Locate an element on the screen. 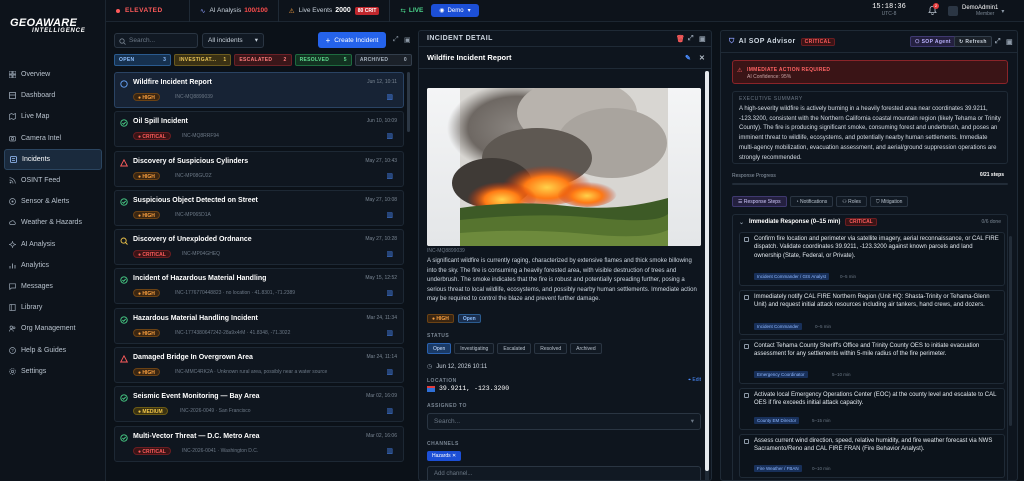 The image size is (1024, 481). sop-agent-button: ⎔ SOP Agent is located at coordinates (933, 41).